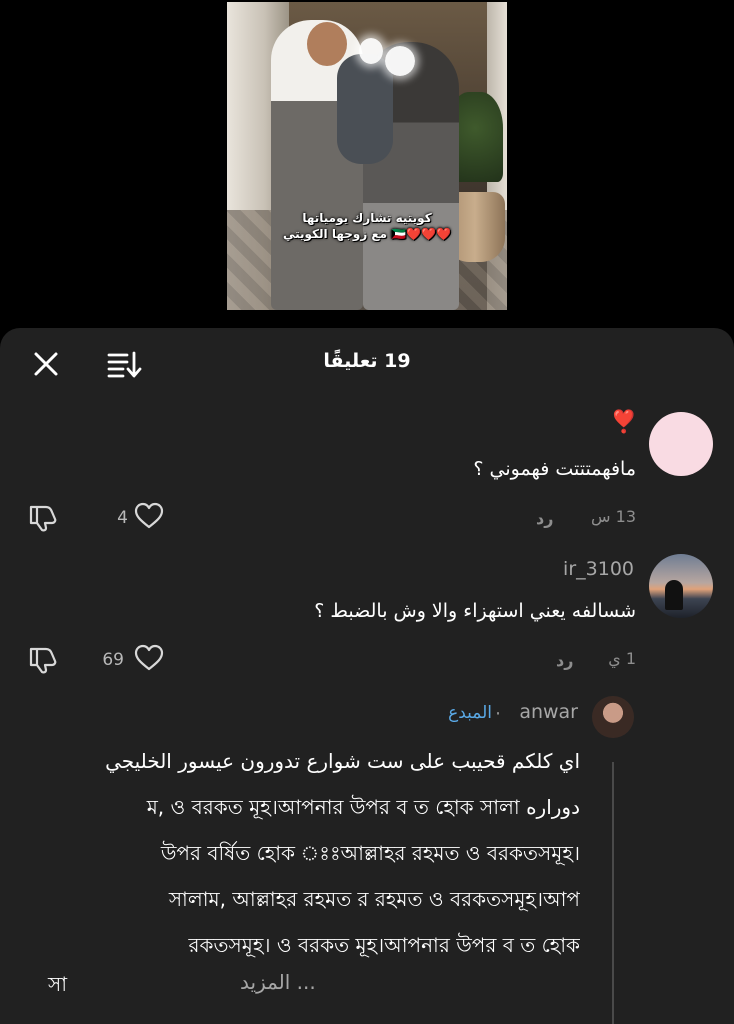  I want to click on comment-time: 1 ي, so click(622, 658).